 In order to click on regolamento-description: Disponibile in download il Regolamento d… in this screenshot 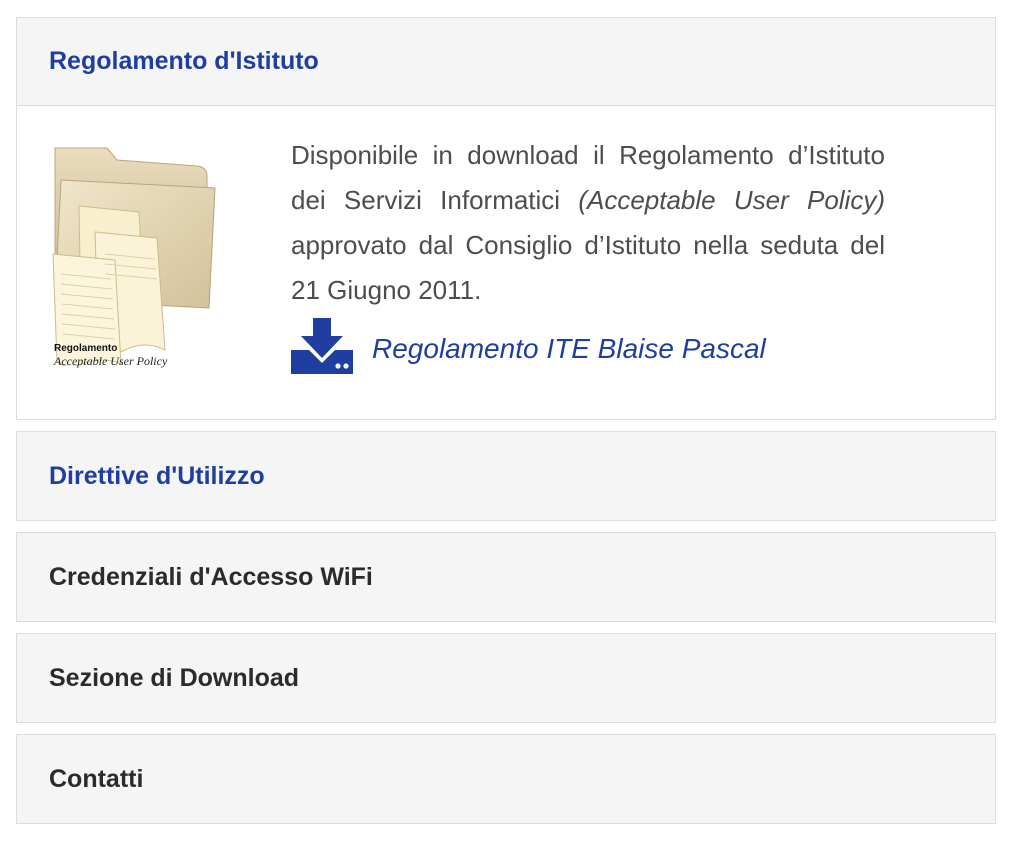, I will do `click(588, 223)`.